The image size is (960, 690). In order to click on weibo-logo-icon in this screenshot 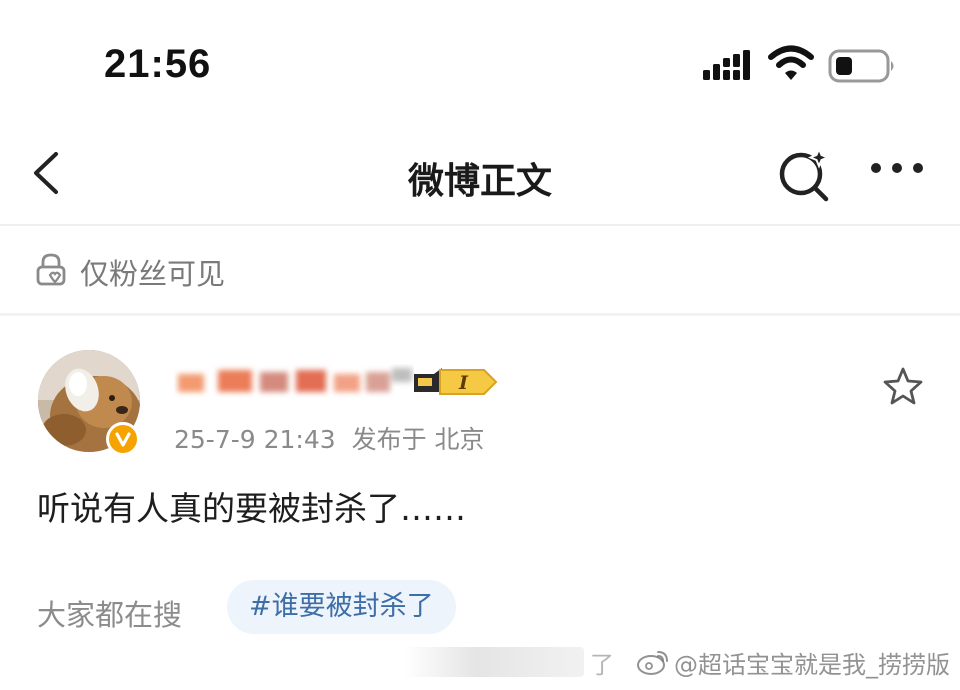, I will do `click(652, 663)`.